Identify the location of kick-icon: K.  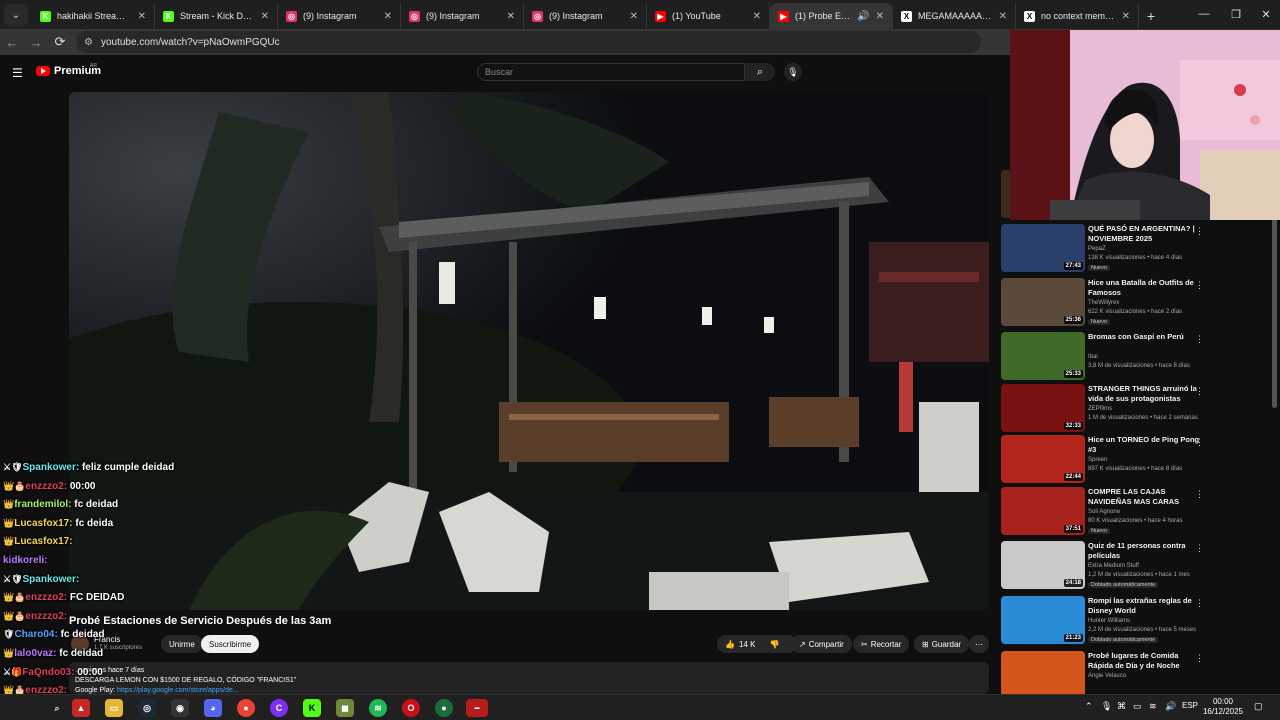
(312, 708).